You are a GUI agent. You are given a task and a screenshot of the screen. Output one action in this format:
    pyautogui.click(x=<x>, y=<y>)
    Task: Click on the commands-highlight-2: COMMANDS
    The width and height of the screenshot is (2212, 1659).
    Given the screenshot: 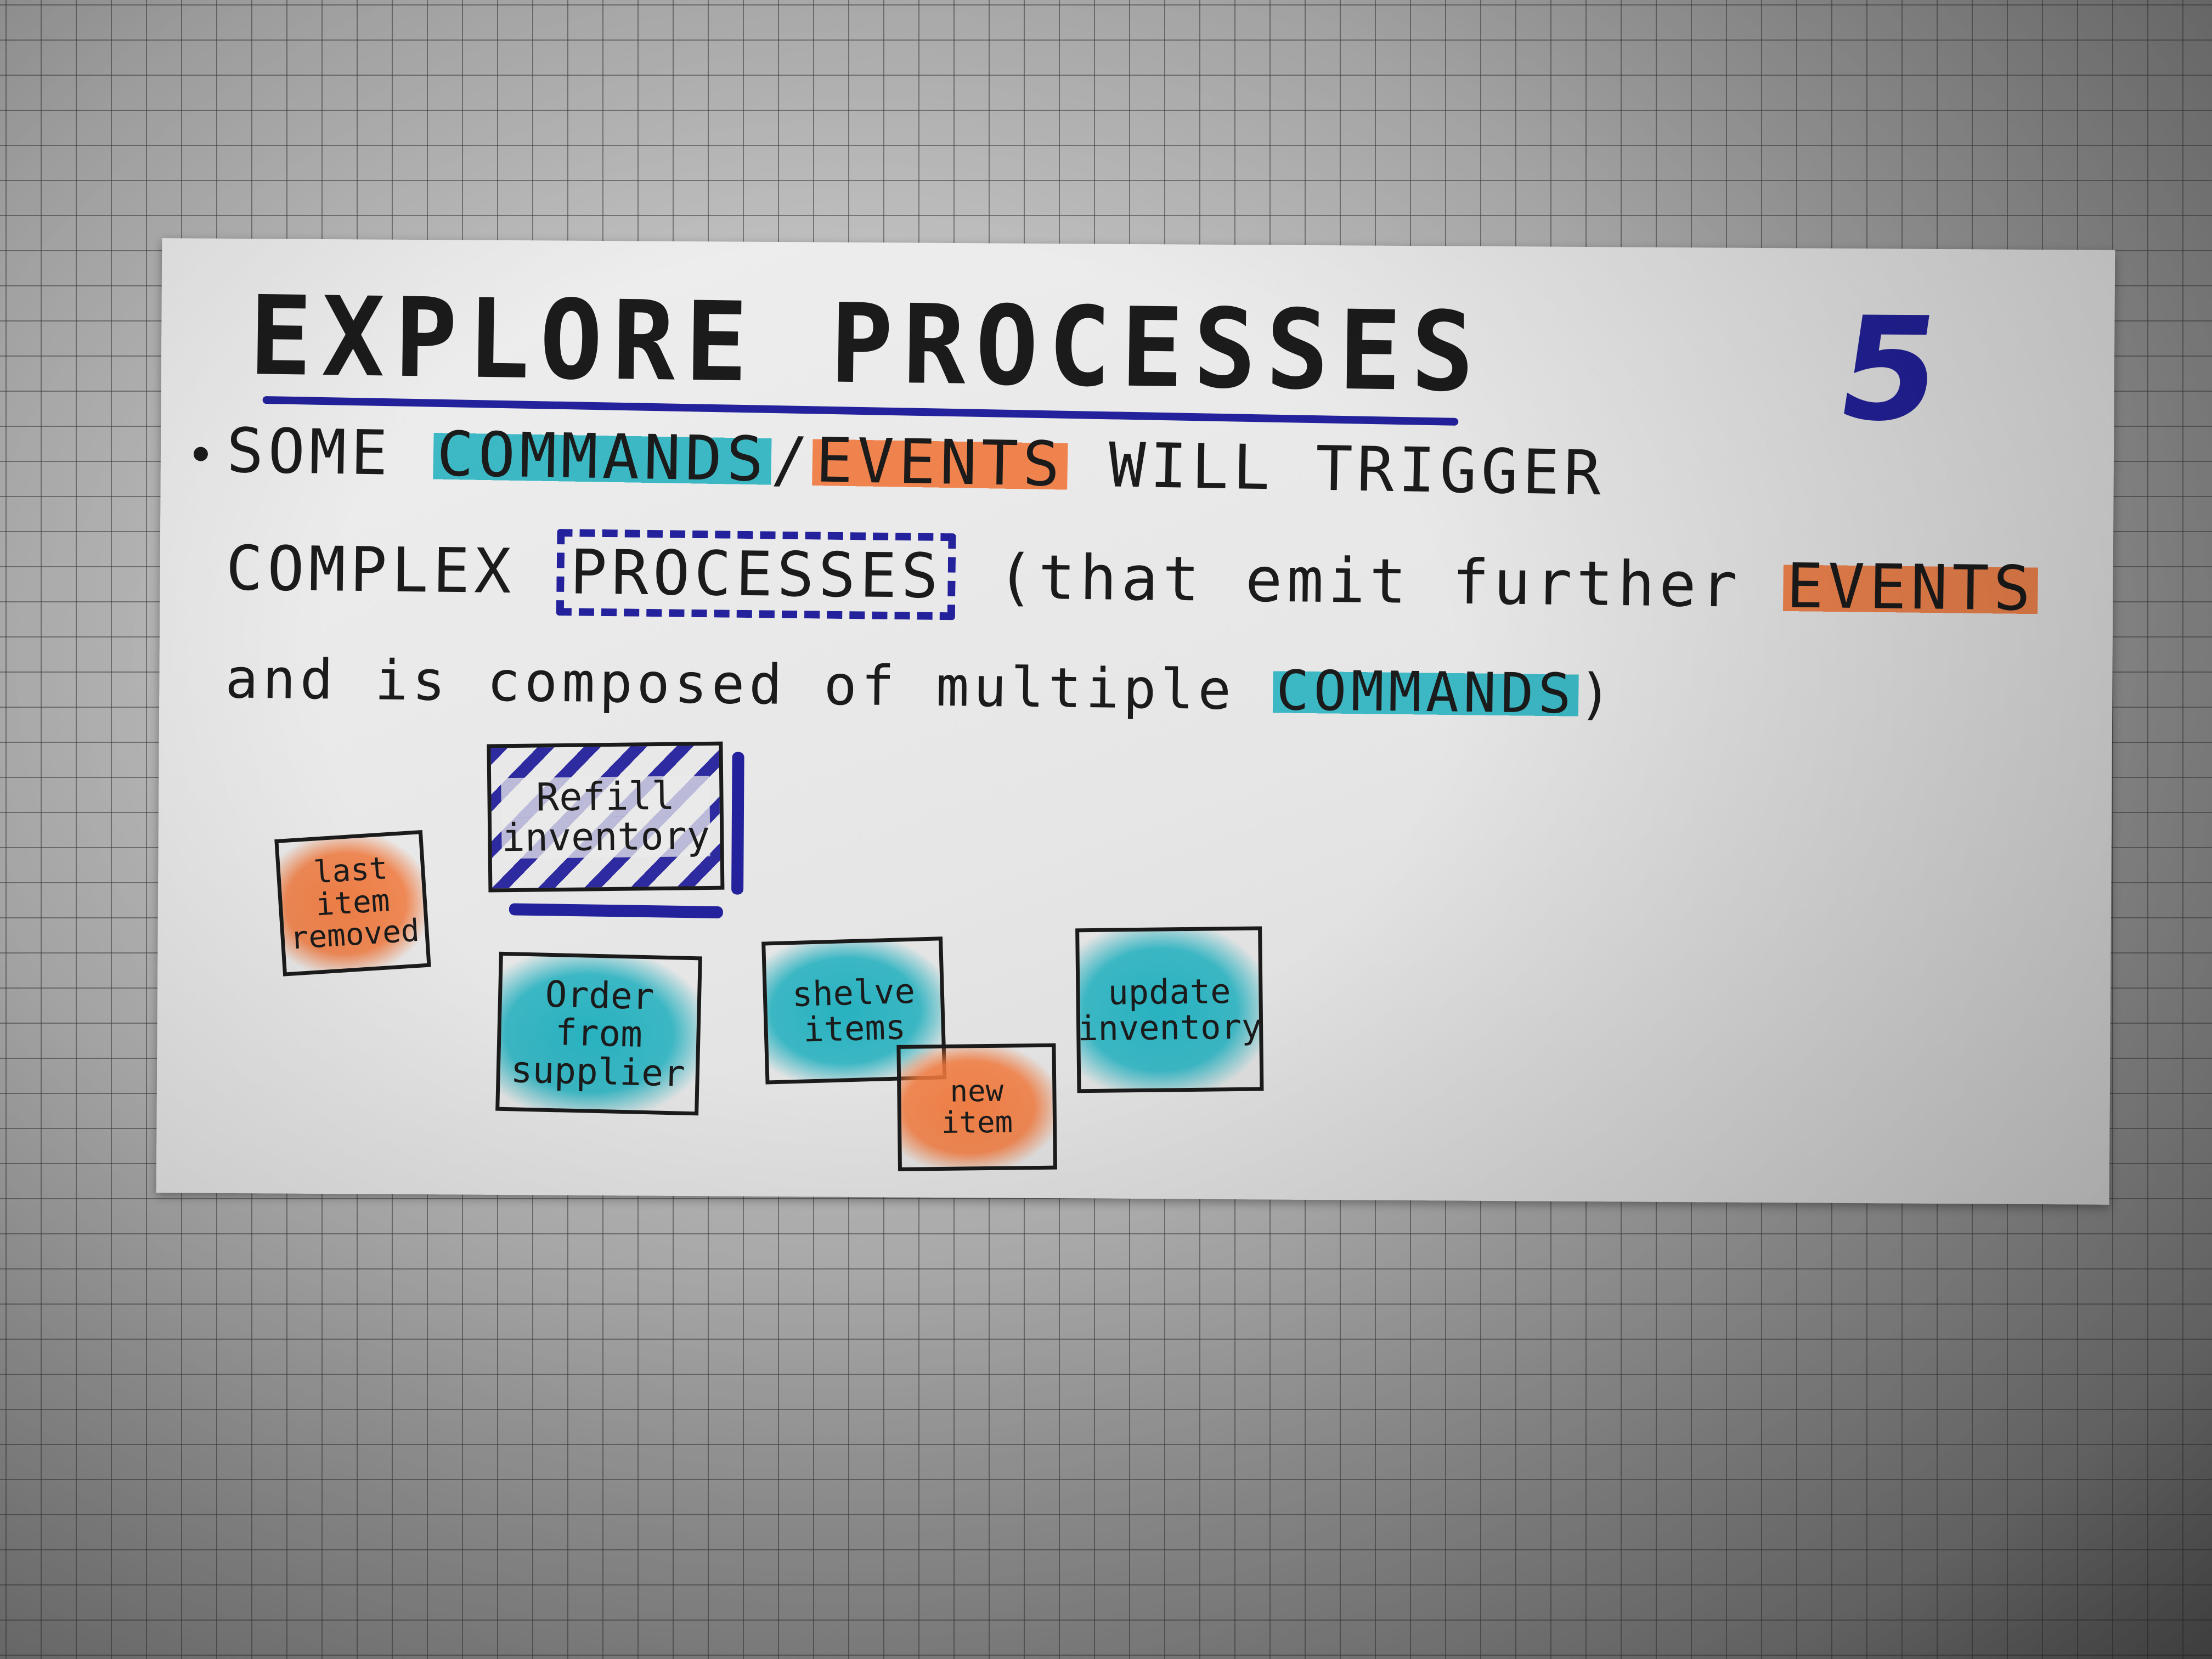 What is the action you would take?
    pyautogui.click(x=1425, y=692)
    